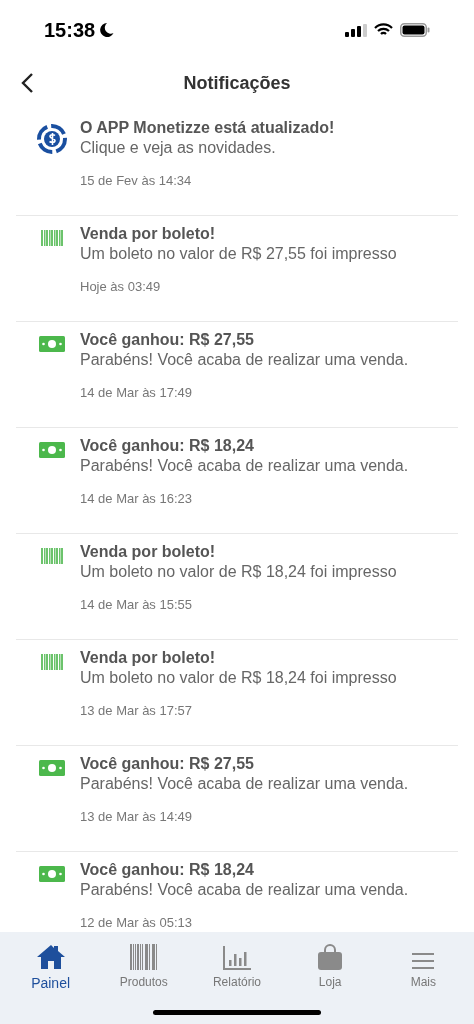  I want to click on tab-bar-item: Mais, so click(423, 968).